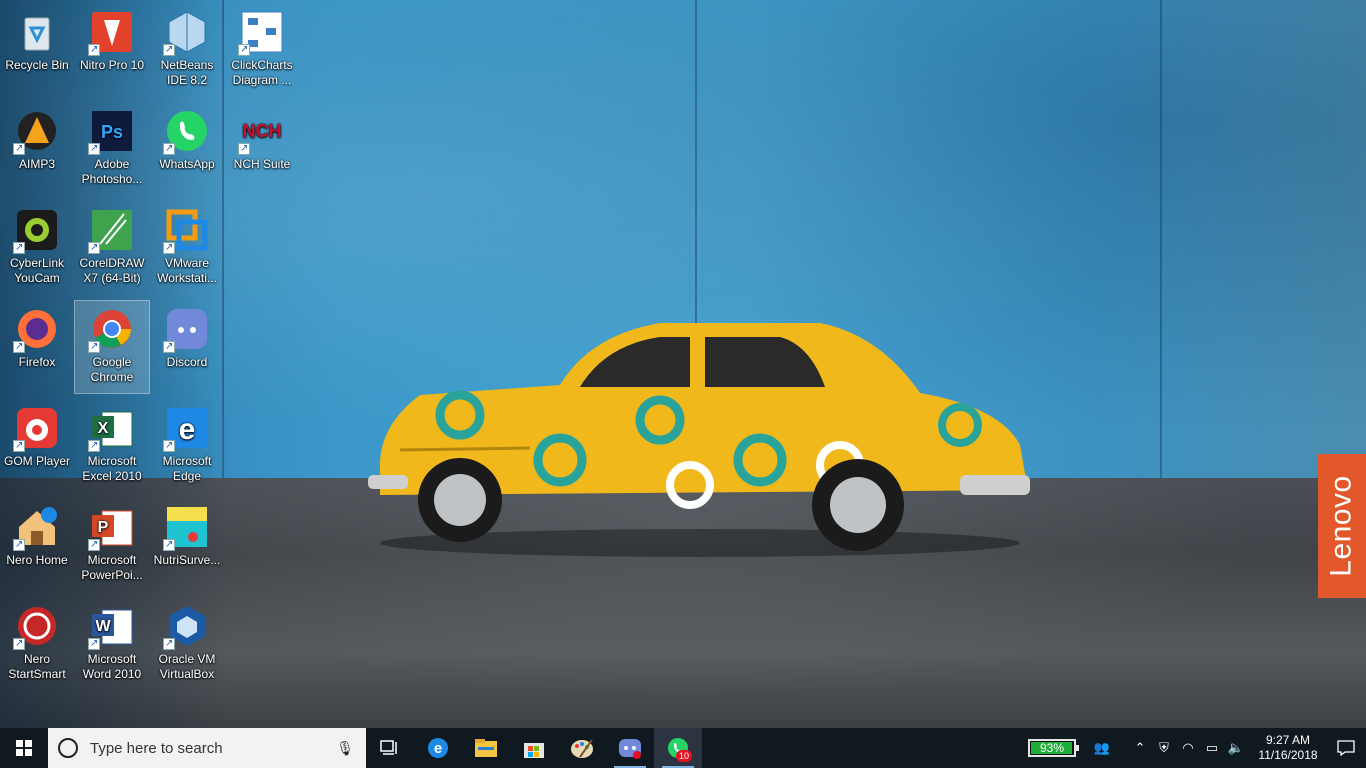 The width and height of the screenshot is (1366, 768). I want to click on desktop-icon-label: Oracle VM VirtualBox, so click(187, 666).